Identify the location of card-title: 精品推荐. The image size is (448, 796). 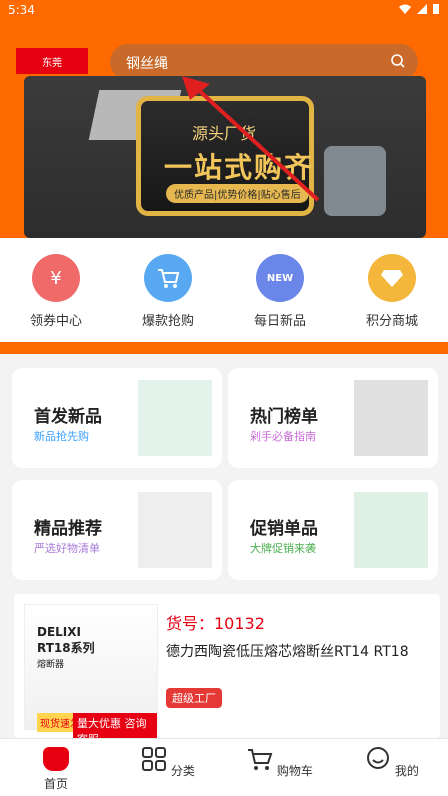
(68, 529).